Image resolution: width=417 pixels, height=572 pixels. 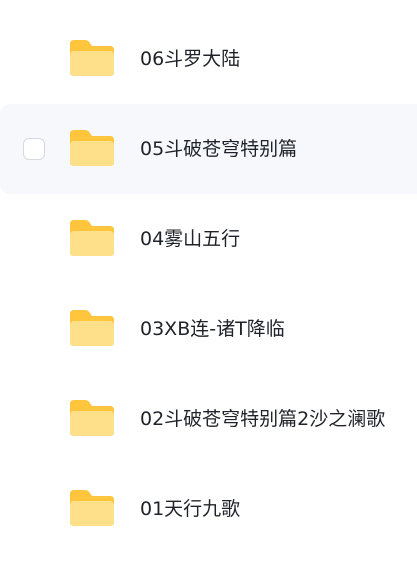 What do you see at coordinates (190, 239) in the screenshot?
I see `folder-name: 04雾山五行` at bounding box center [190, 239].